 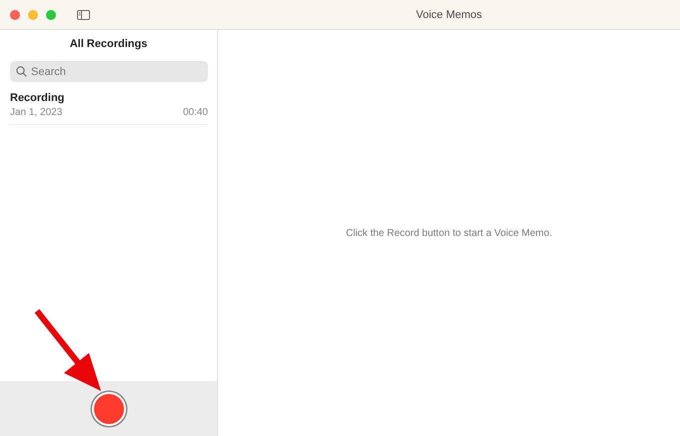 What do you see at coordinates (15, 15) in the screenshot?
I see `close-button` at bounding box center [15, 15].